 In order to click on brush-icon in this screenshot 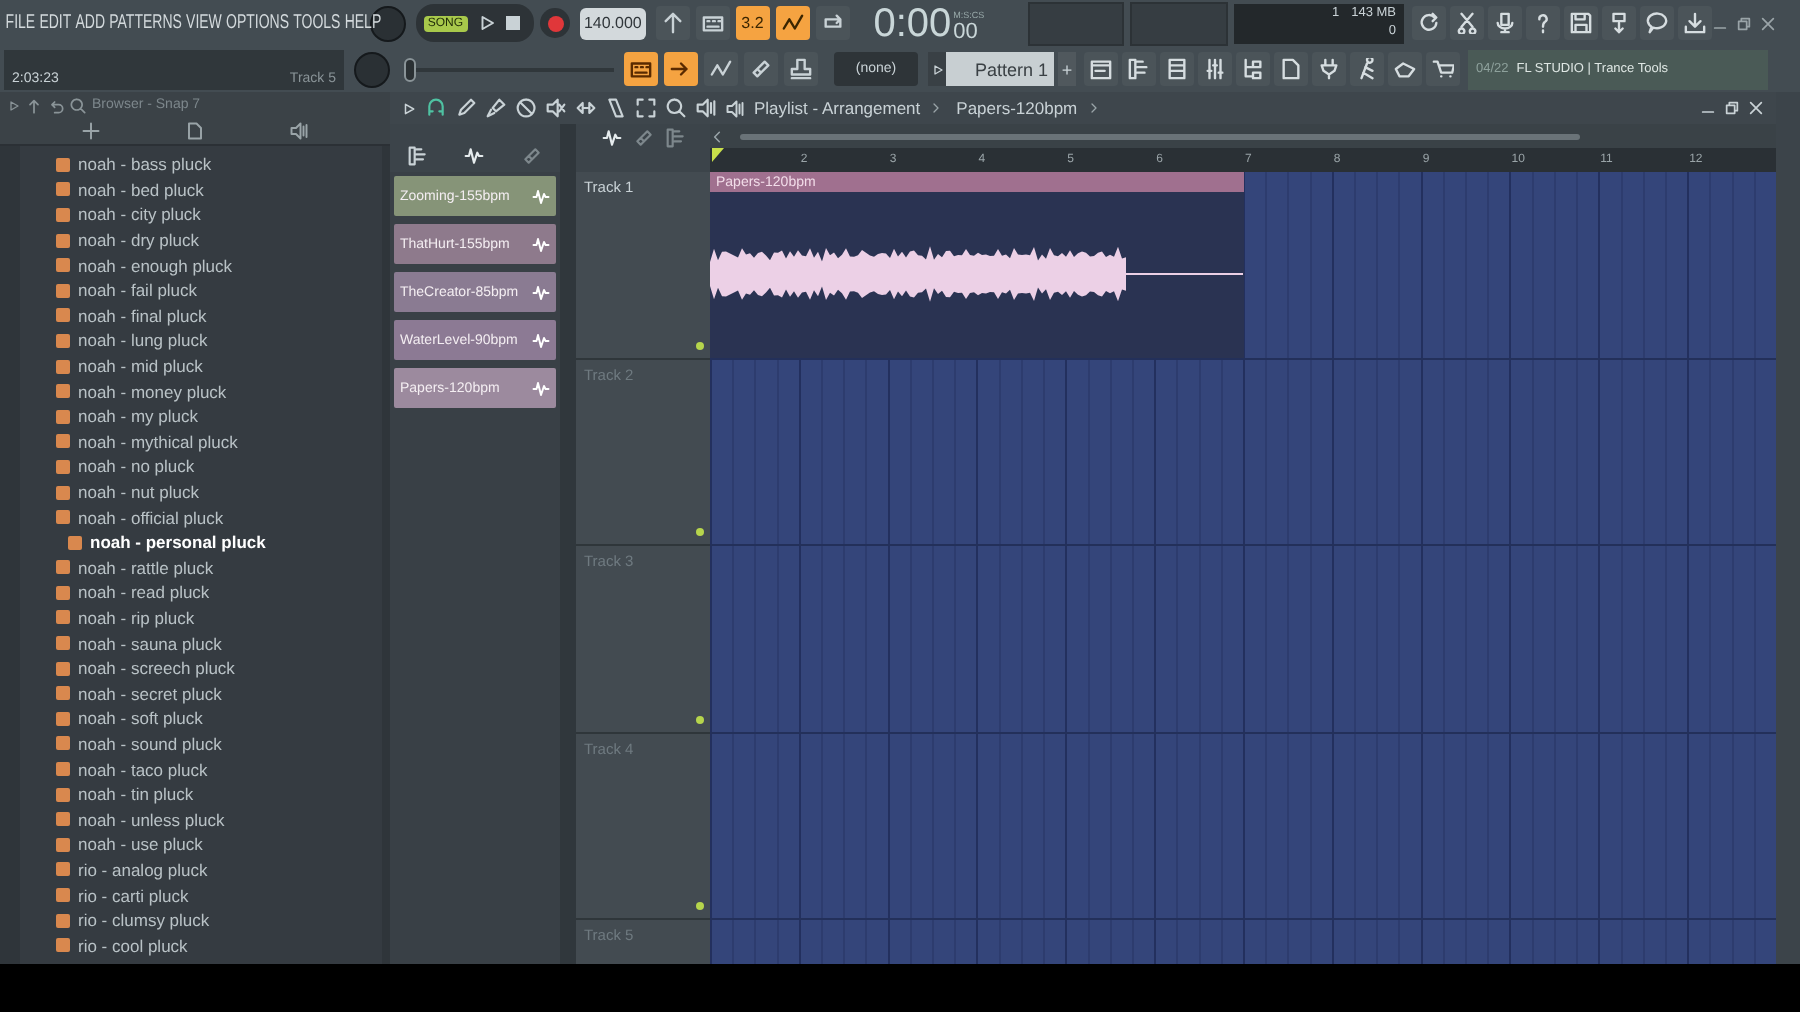, I will do `click(496, 108)`.